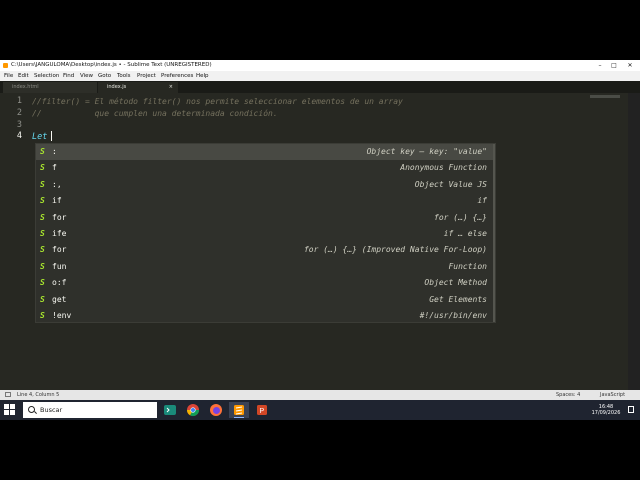 The image size is (640, 480). I want to click on tab-label: index.js, so click(117, 87).